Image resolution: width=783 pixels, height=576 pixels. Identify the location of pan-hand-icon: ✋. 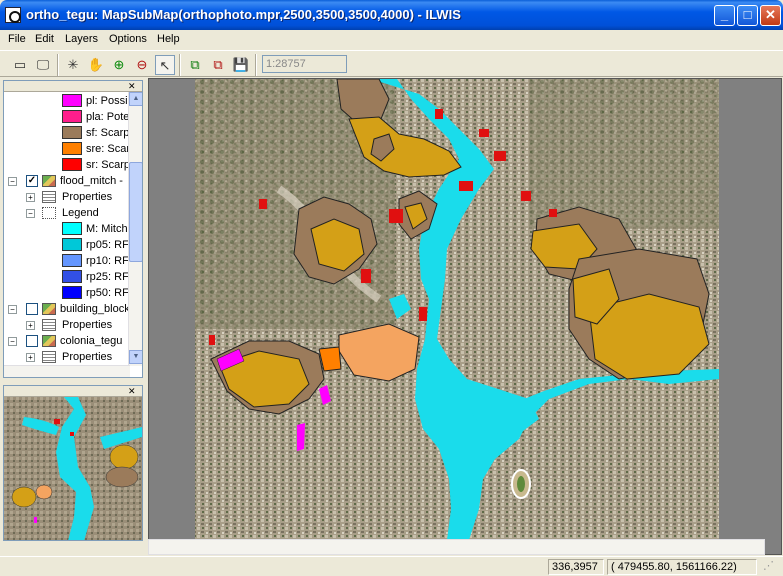
(96, 65).